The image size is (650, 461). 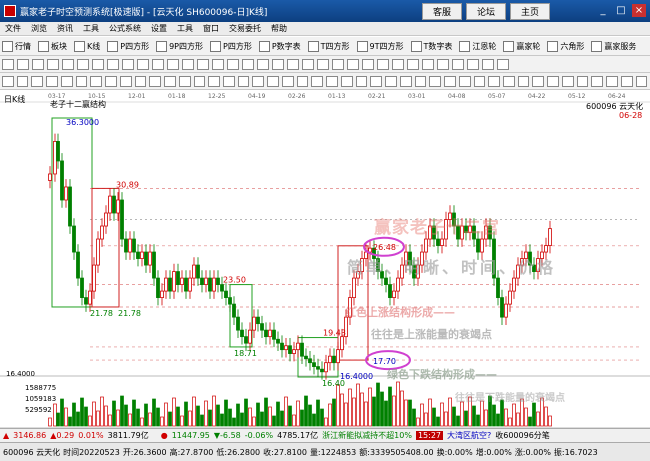 I want to click on minimize-button: _, so click(x=603, y=10).